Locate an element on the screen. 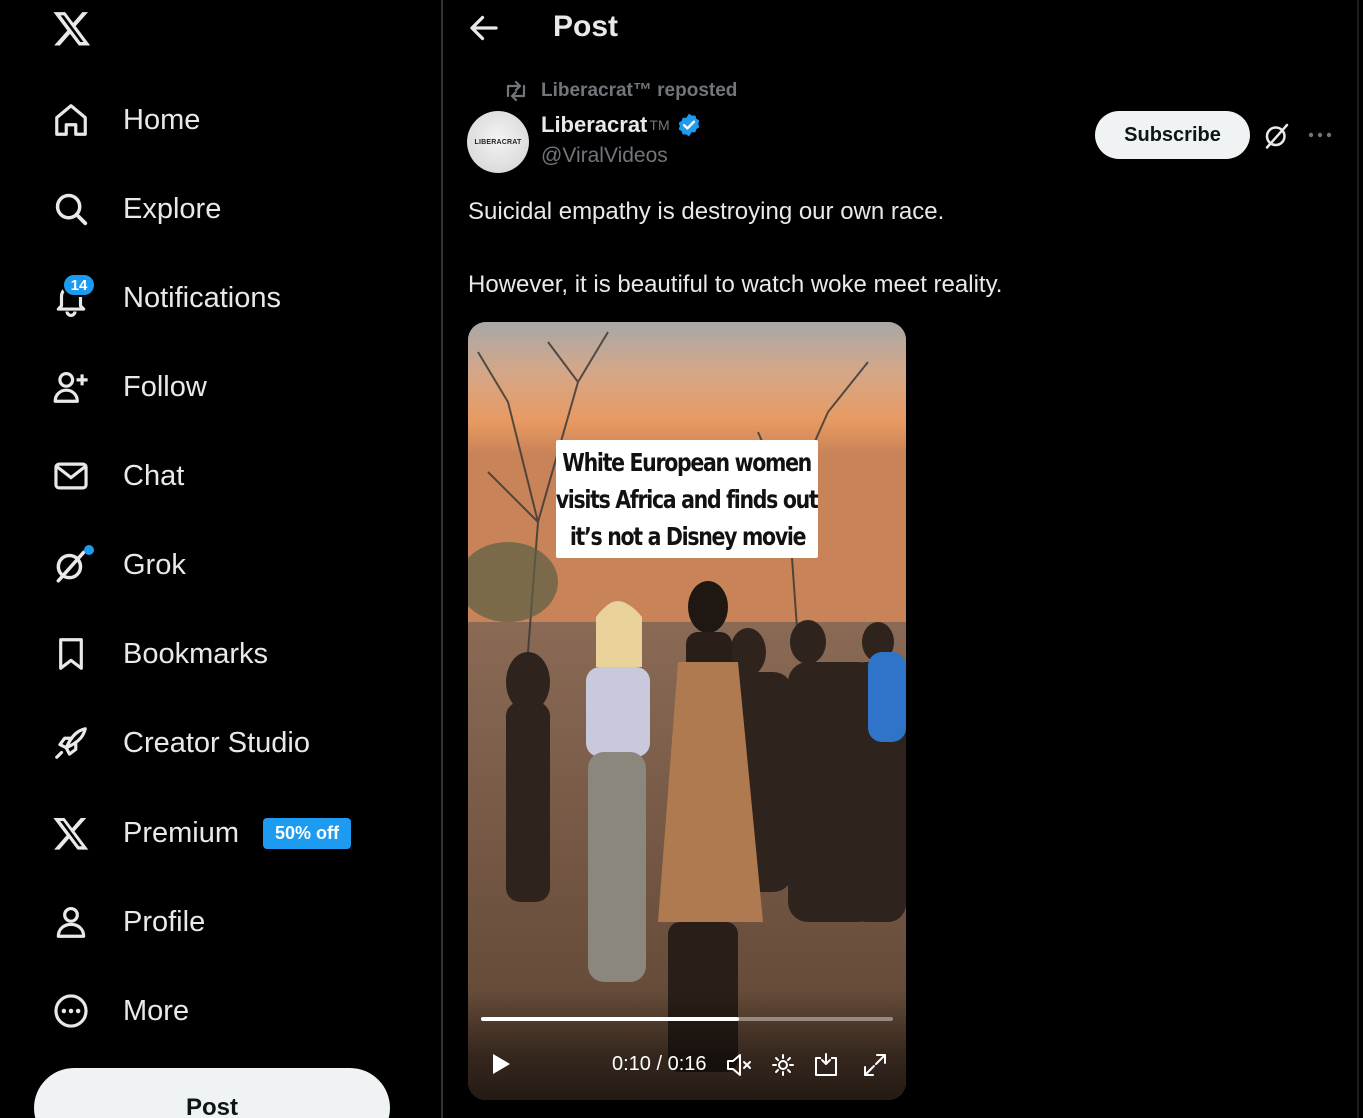  video-controls-overlay is located at coordinates (687, 1045).